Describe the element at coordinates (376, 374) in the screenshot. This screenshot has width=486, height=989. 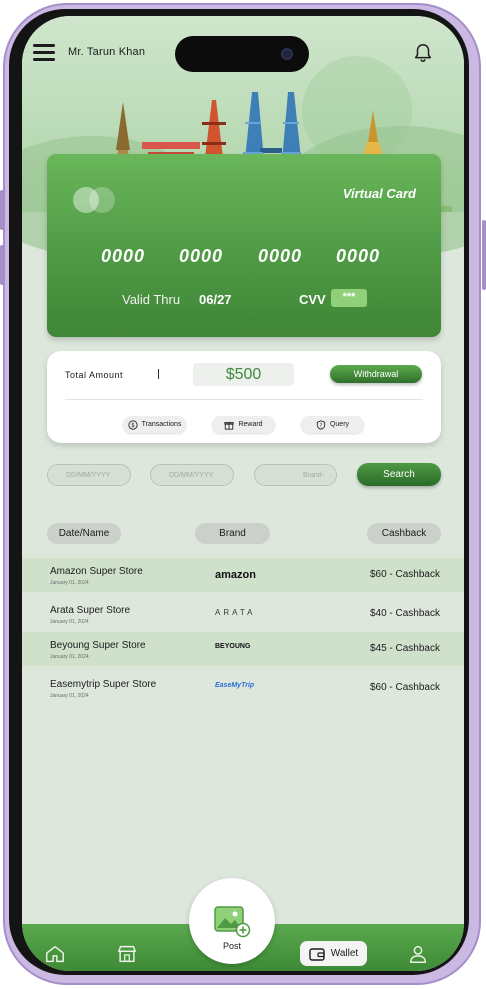
I see `withdrawal-button: Withdrawal` at that location.